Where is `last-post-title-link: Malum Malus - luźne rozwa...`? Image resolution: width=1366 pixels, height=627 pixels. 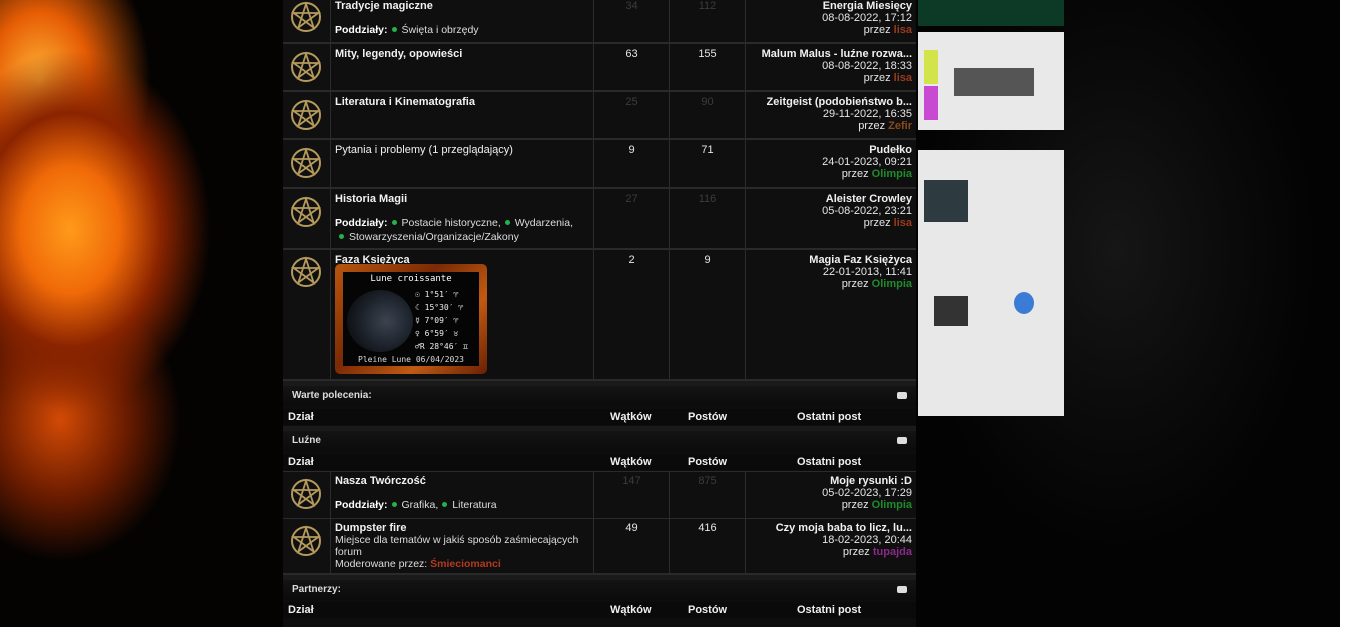
last-post-title-link: Malum Malus - luźne rozwa... is located at coordinates (837, 54).